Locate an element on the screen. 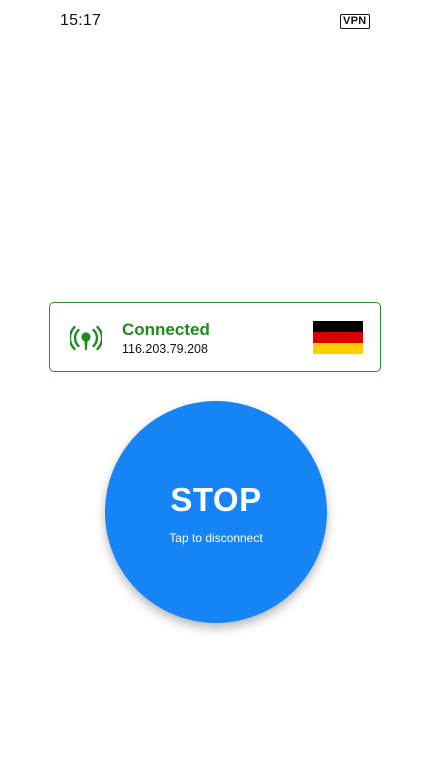 The width and height of the screenshot is (432, 768). stop-button-label: STOP is located at coordinates (216, 499).